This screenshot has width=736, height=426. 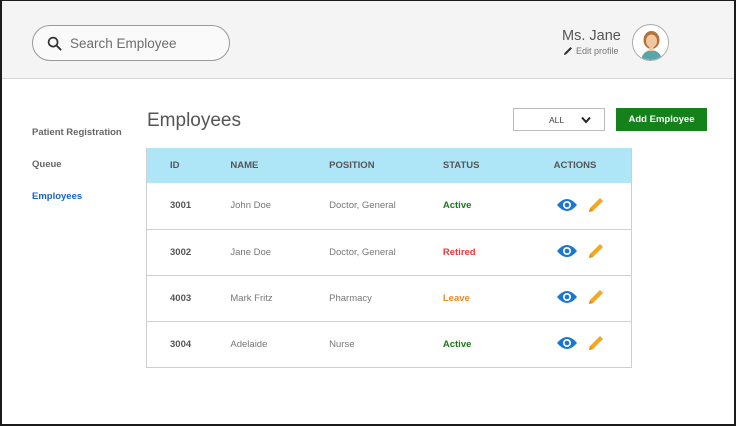 I want to click on edit-profile-link: Edit profile, so click(x=591, y=51).